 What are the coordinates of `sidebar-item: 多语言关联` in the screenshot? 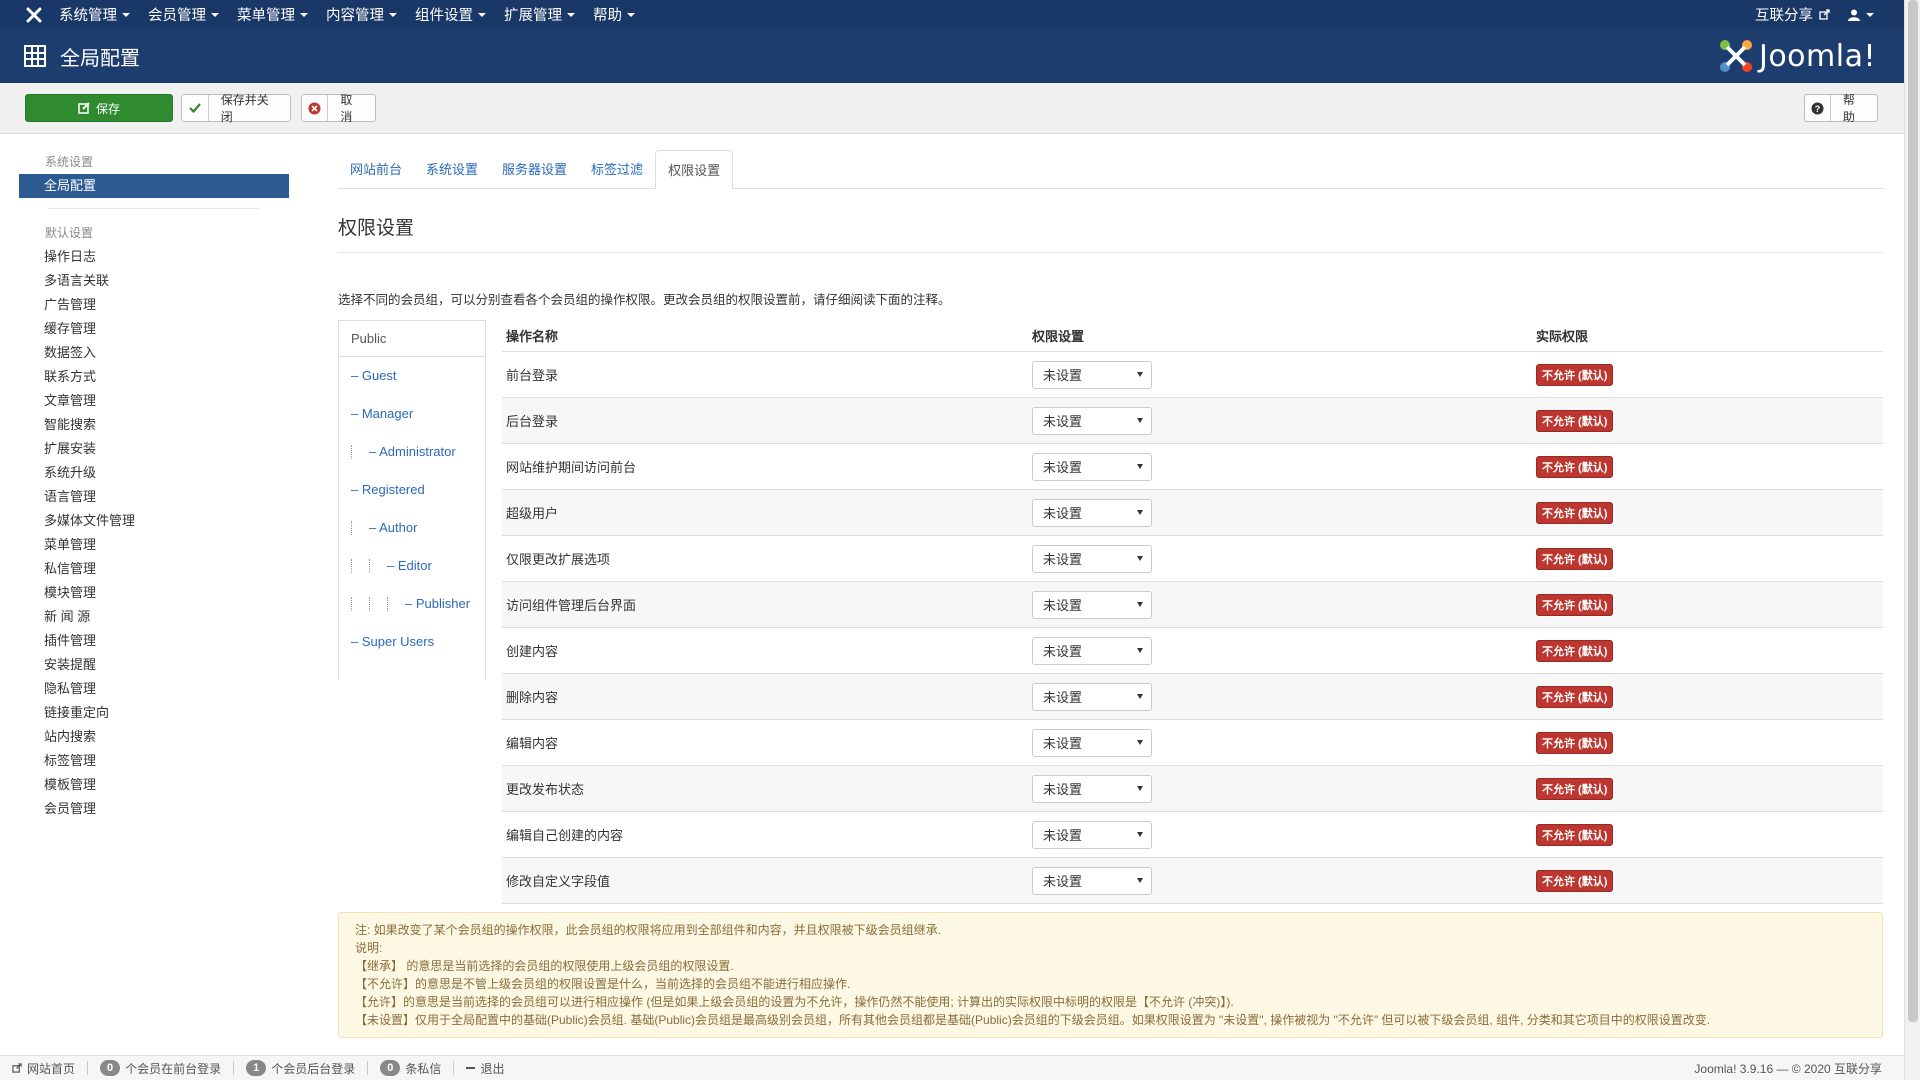 It's located at (154, 281).